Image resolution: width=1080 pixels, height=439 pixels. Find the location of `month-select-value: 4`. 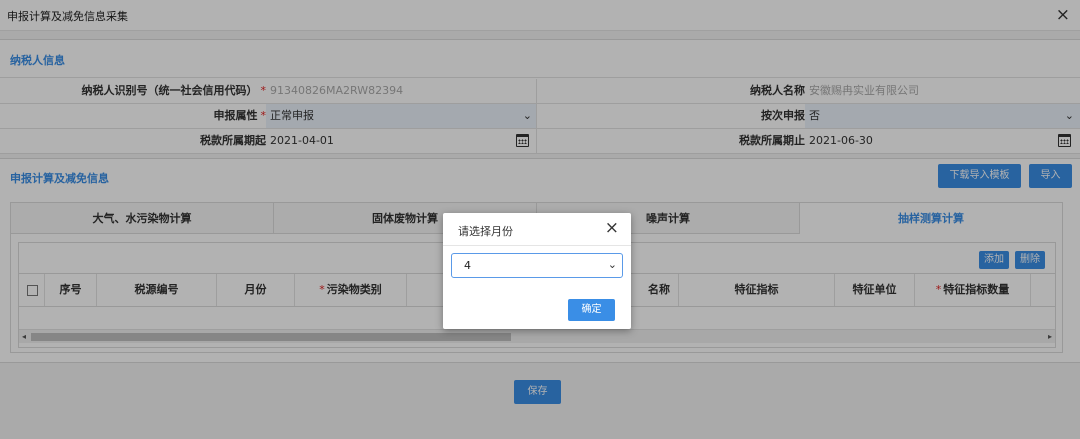

month-select-value: 4 is located at coordinates (467, 265).